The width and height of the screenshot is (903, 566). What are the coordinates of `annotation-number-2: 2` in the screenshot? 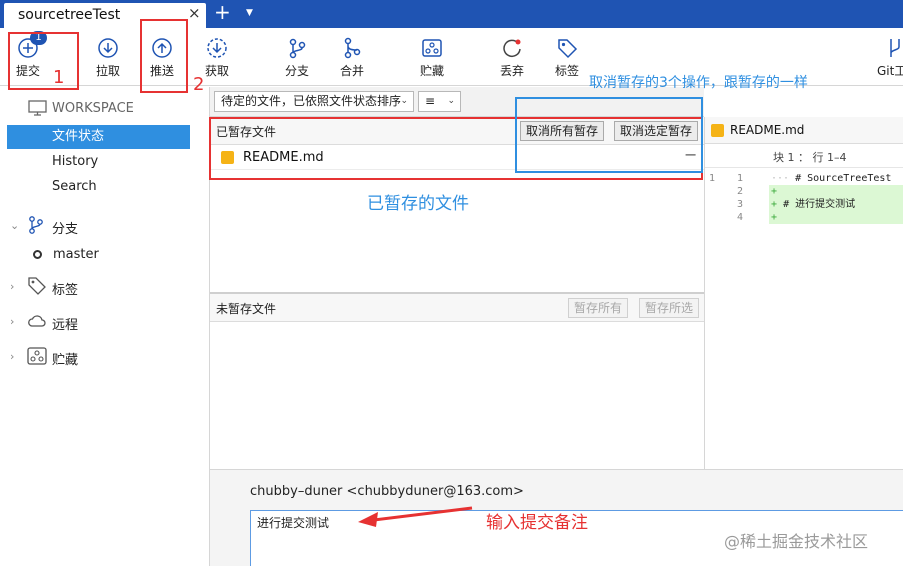 It's located at (199, 84).